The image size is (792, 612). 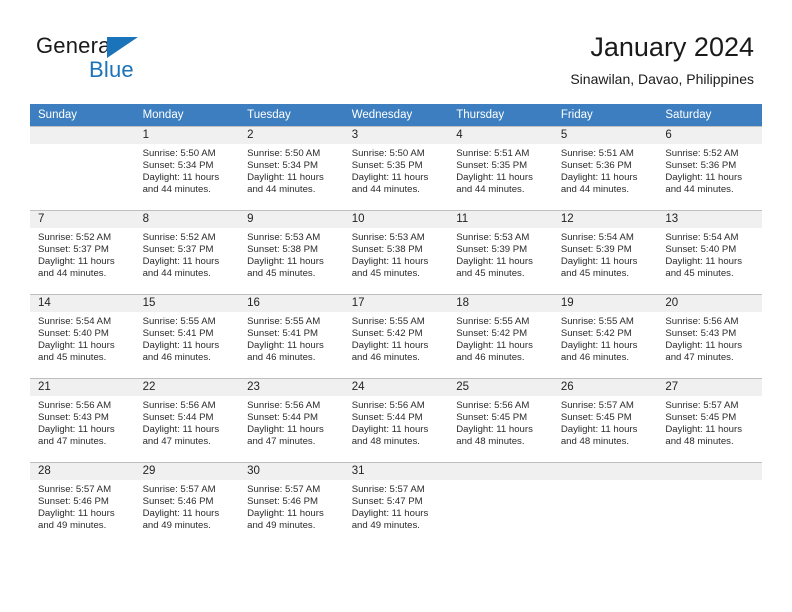 I want to click on weekday-header-wednesday: Wednesday, so click(x=396, y=115).